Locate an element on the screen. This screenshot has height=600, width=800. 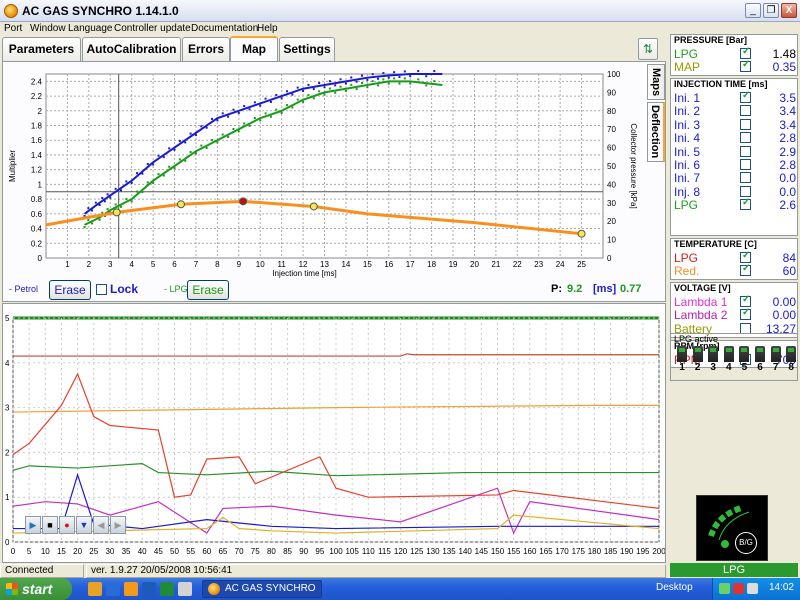
graph-x-tick-label: 190 is located at coordinates (627, 551).